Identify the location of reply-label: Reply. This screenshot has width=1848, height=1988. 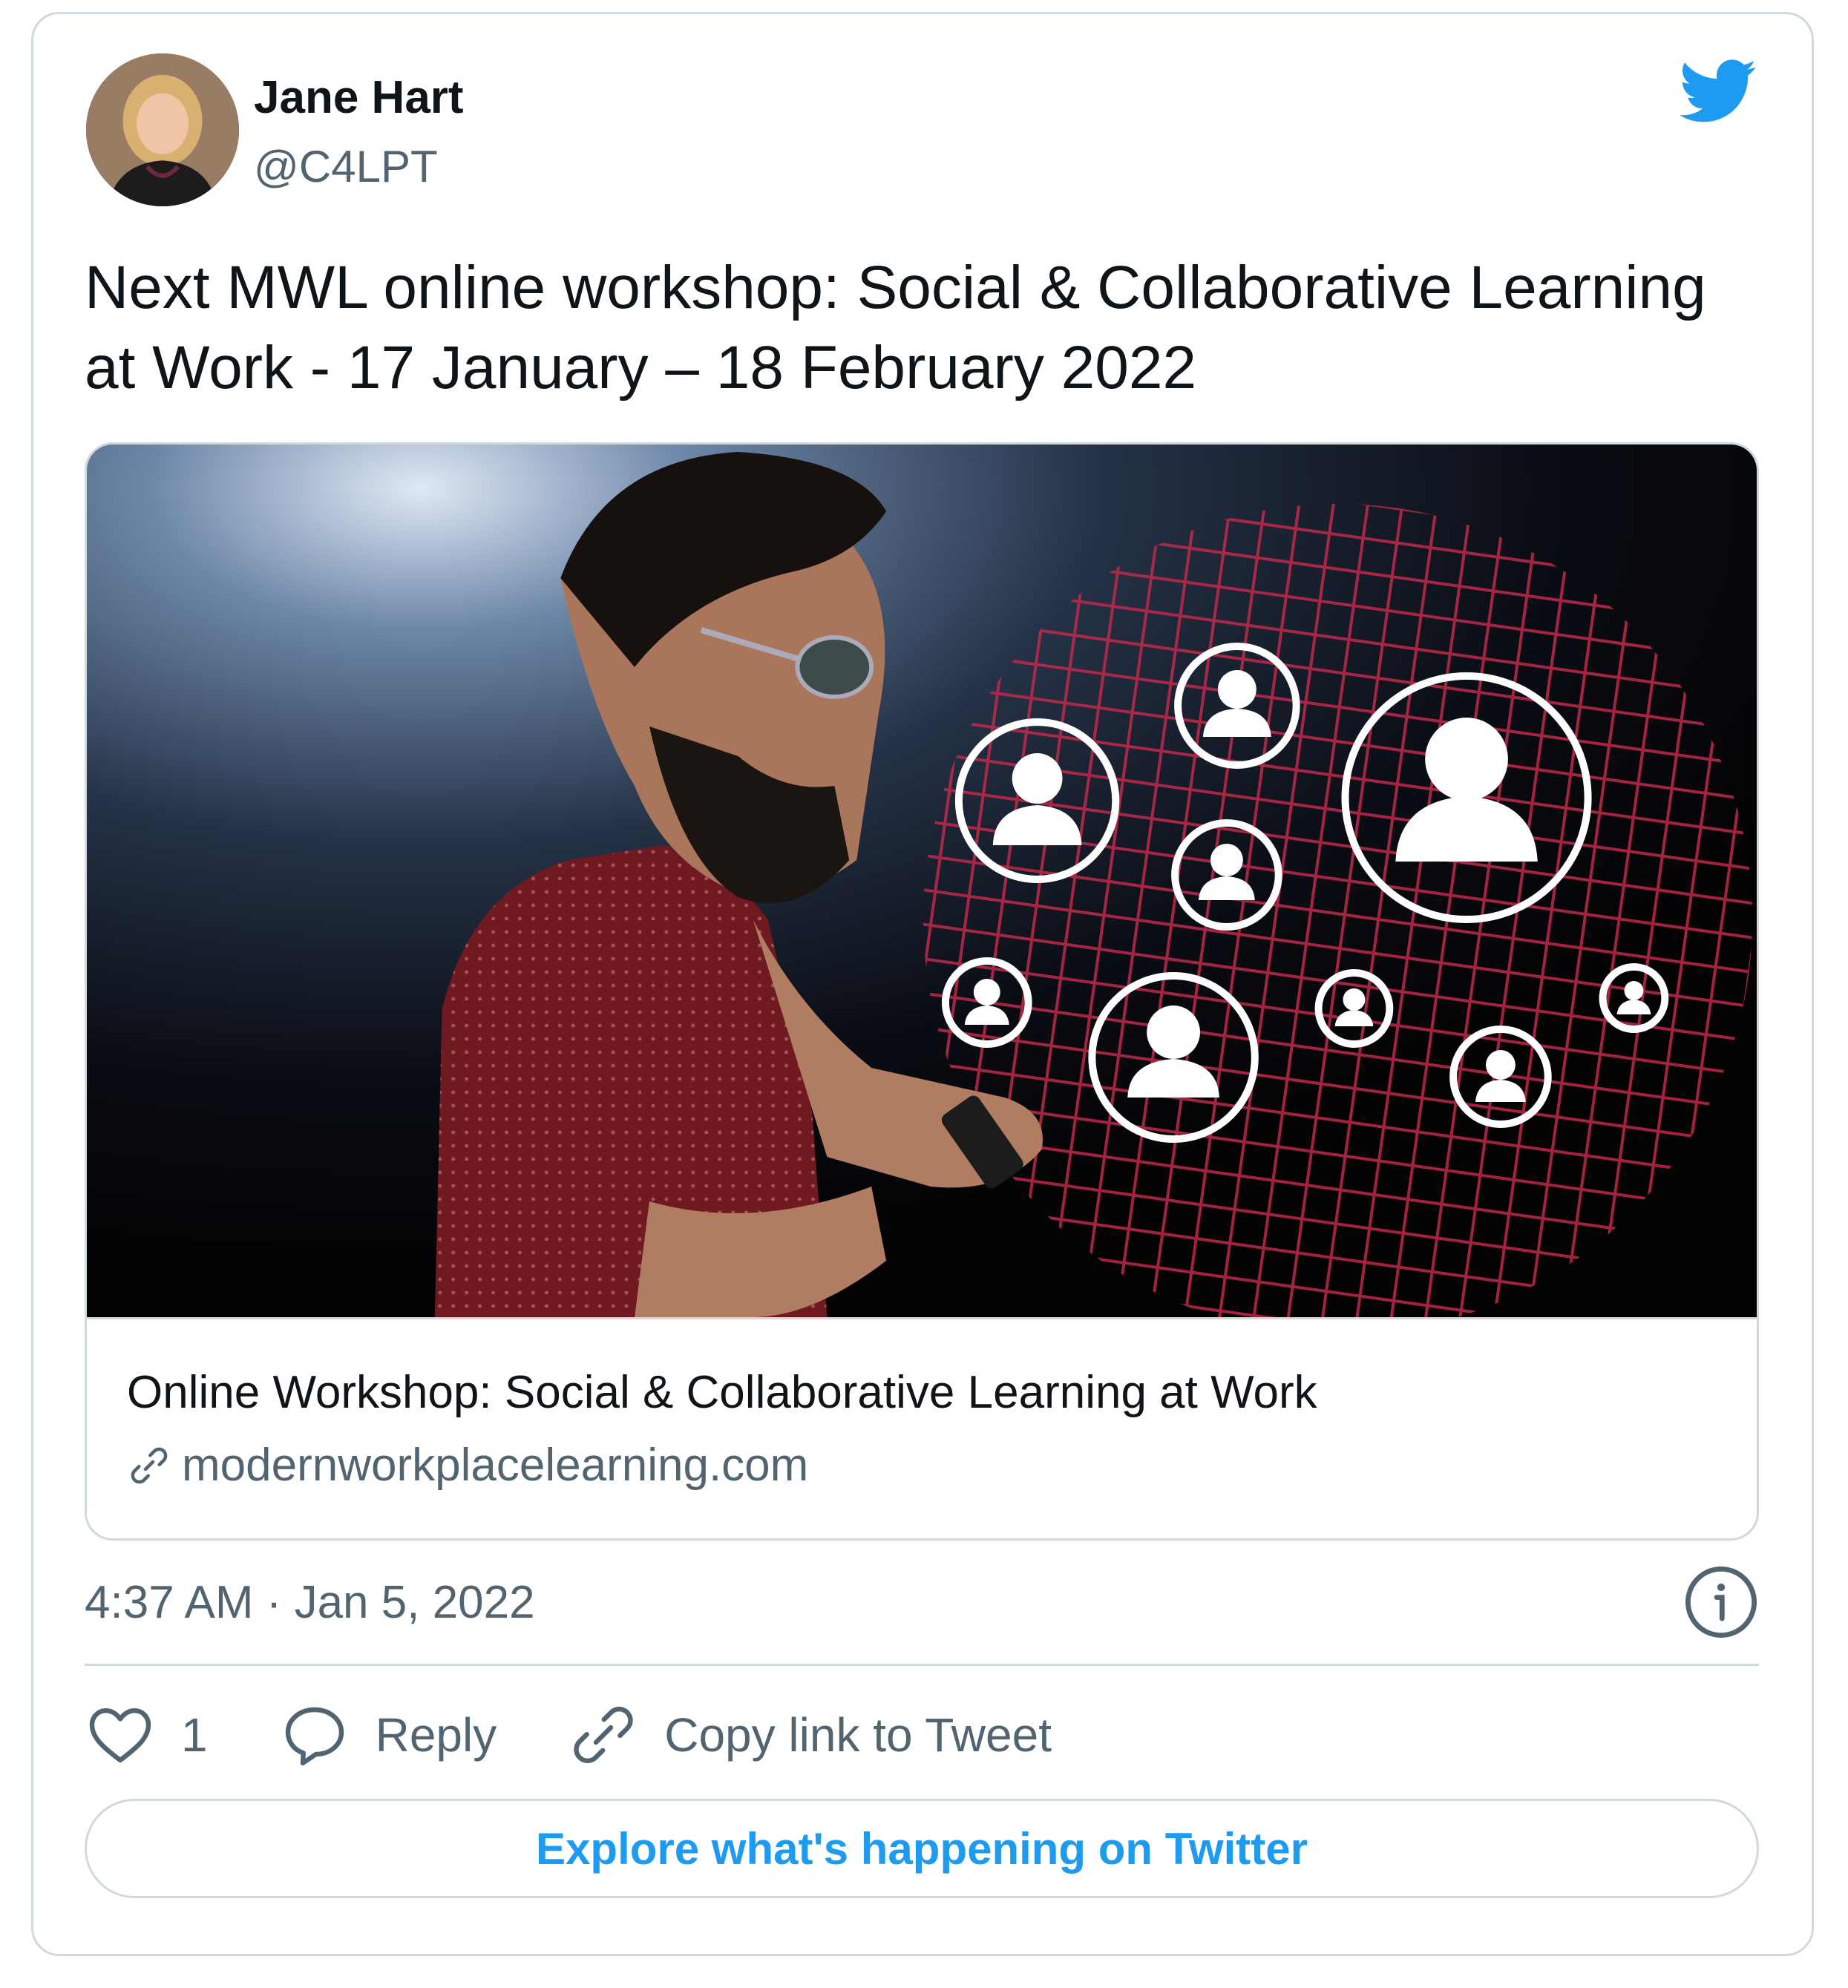
(436, 1735).